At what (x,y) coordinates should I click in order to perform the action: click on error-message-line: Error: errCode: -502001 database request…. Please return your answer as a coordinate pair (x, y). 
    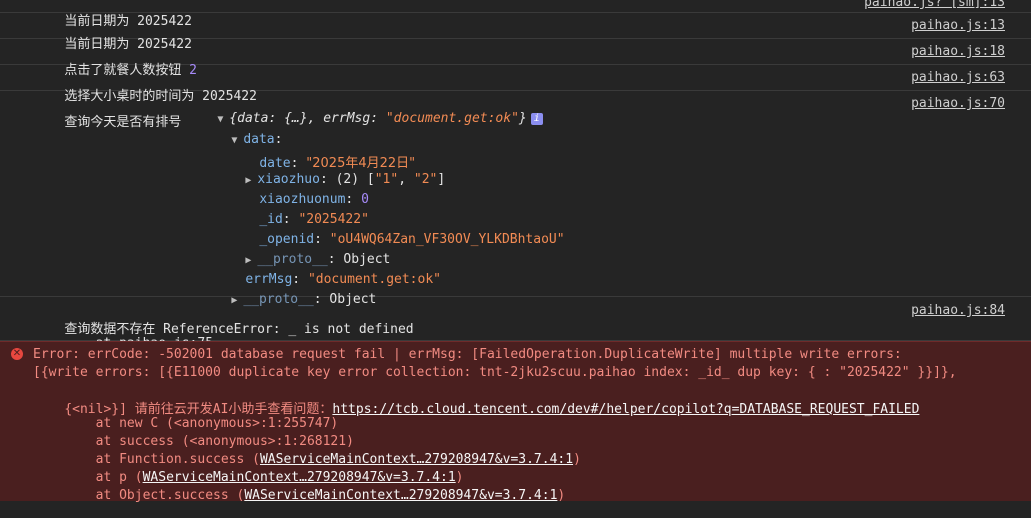
    Looking at the image, I should click on (467, 354).